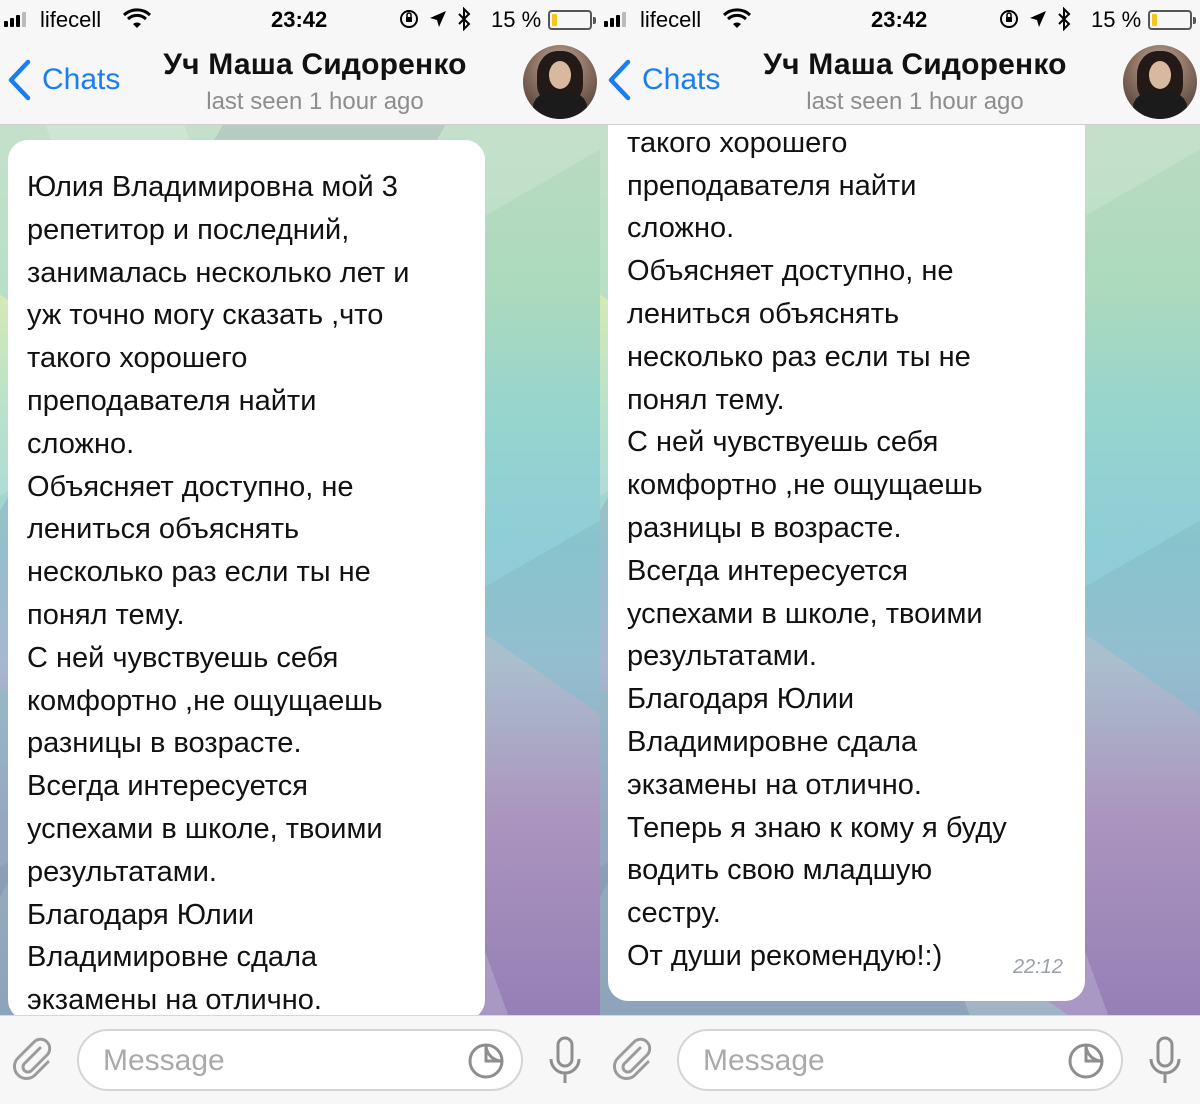 The height and width of the screenshot is (1104, 1200). I want to click on message-time: 22:12, so click(1037, 967).